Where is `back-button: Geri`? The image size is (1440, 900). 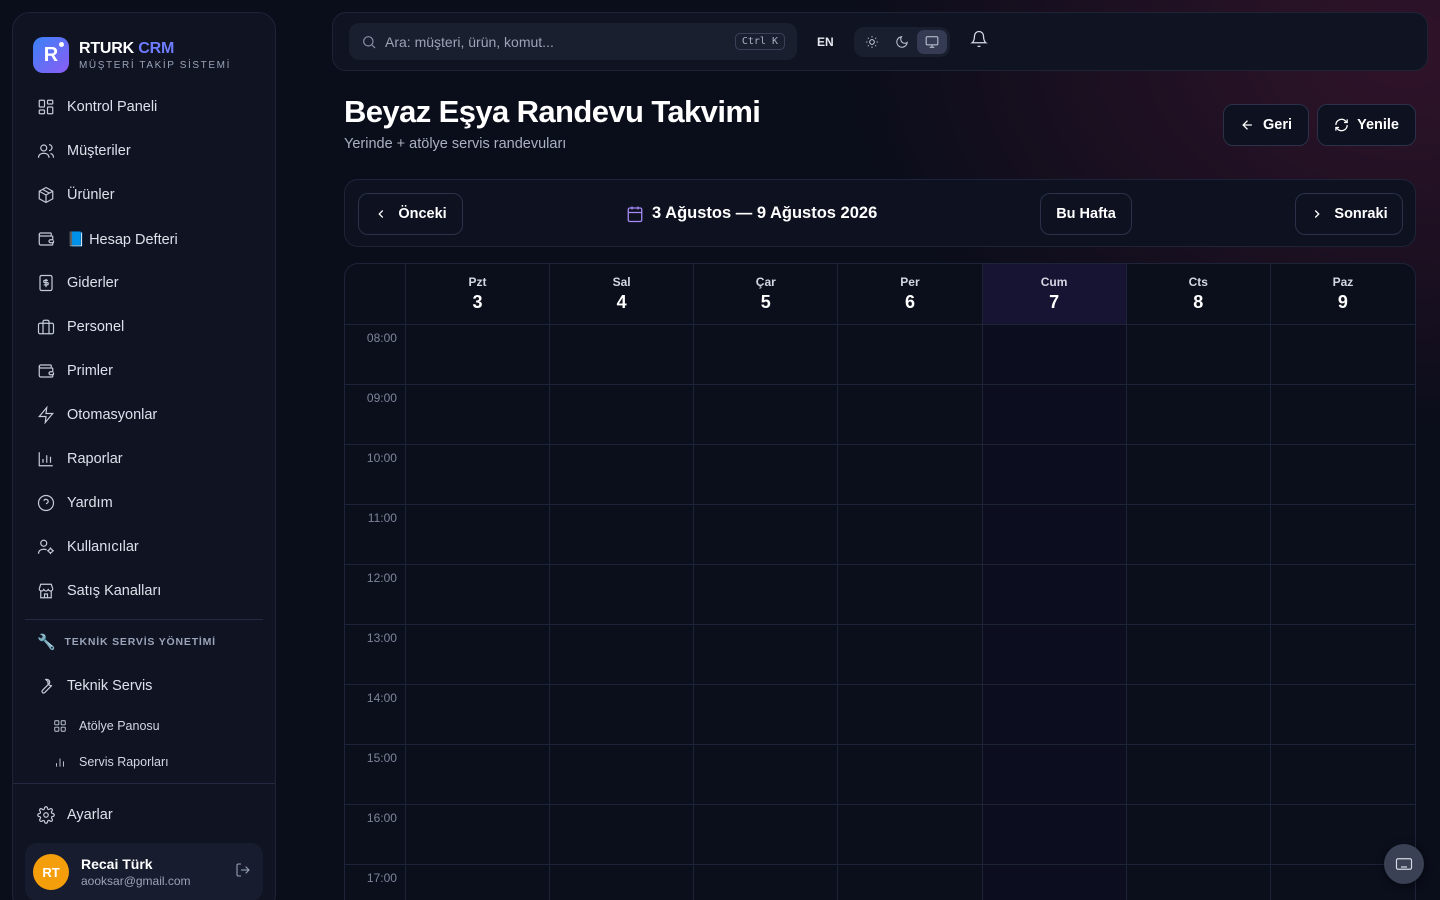 back-button: Geri is located at coordinates (1266, 125).